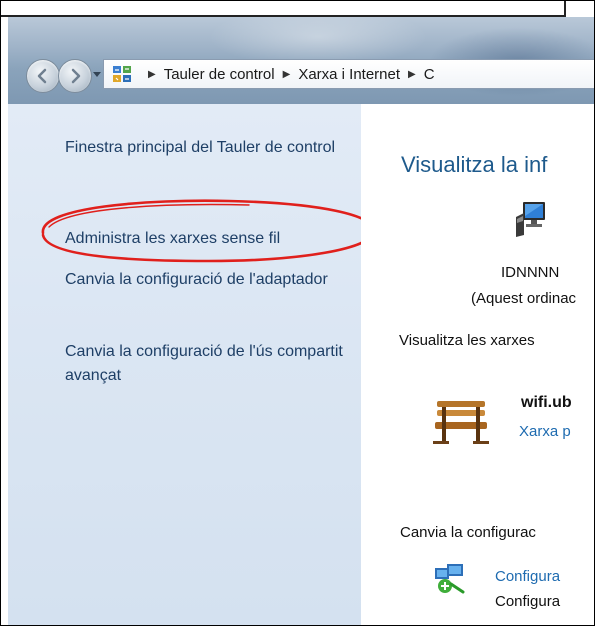 Image resolution: width=595 pixels, height=626 pixels. Describe the element at coordinates (528, 601) in the screenshot. I see `setup-connection-description: Configura` at that location.